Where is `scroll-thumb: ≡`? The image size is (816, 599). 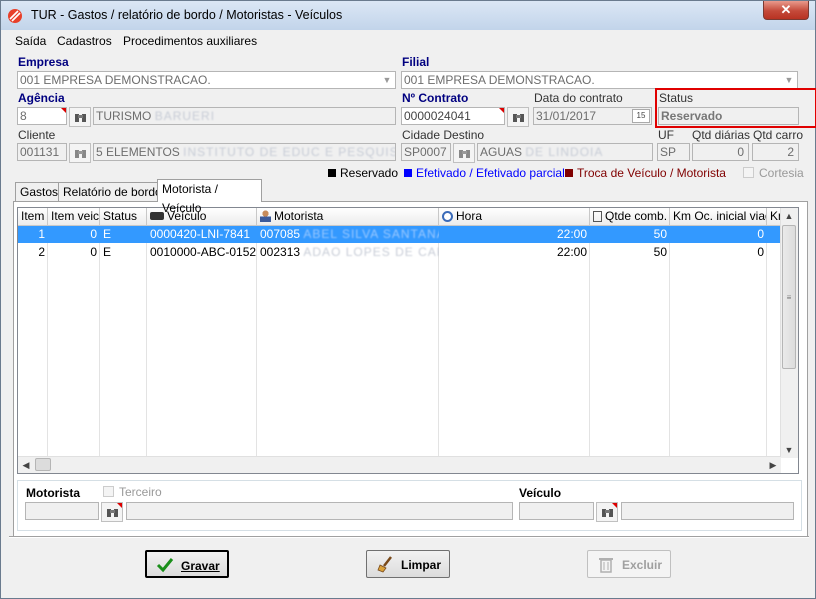
scroll-thumb: ≡ is located at coordinates (789, 297).